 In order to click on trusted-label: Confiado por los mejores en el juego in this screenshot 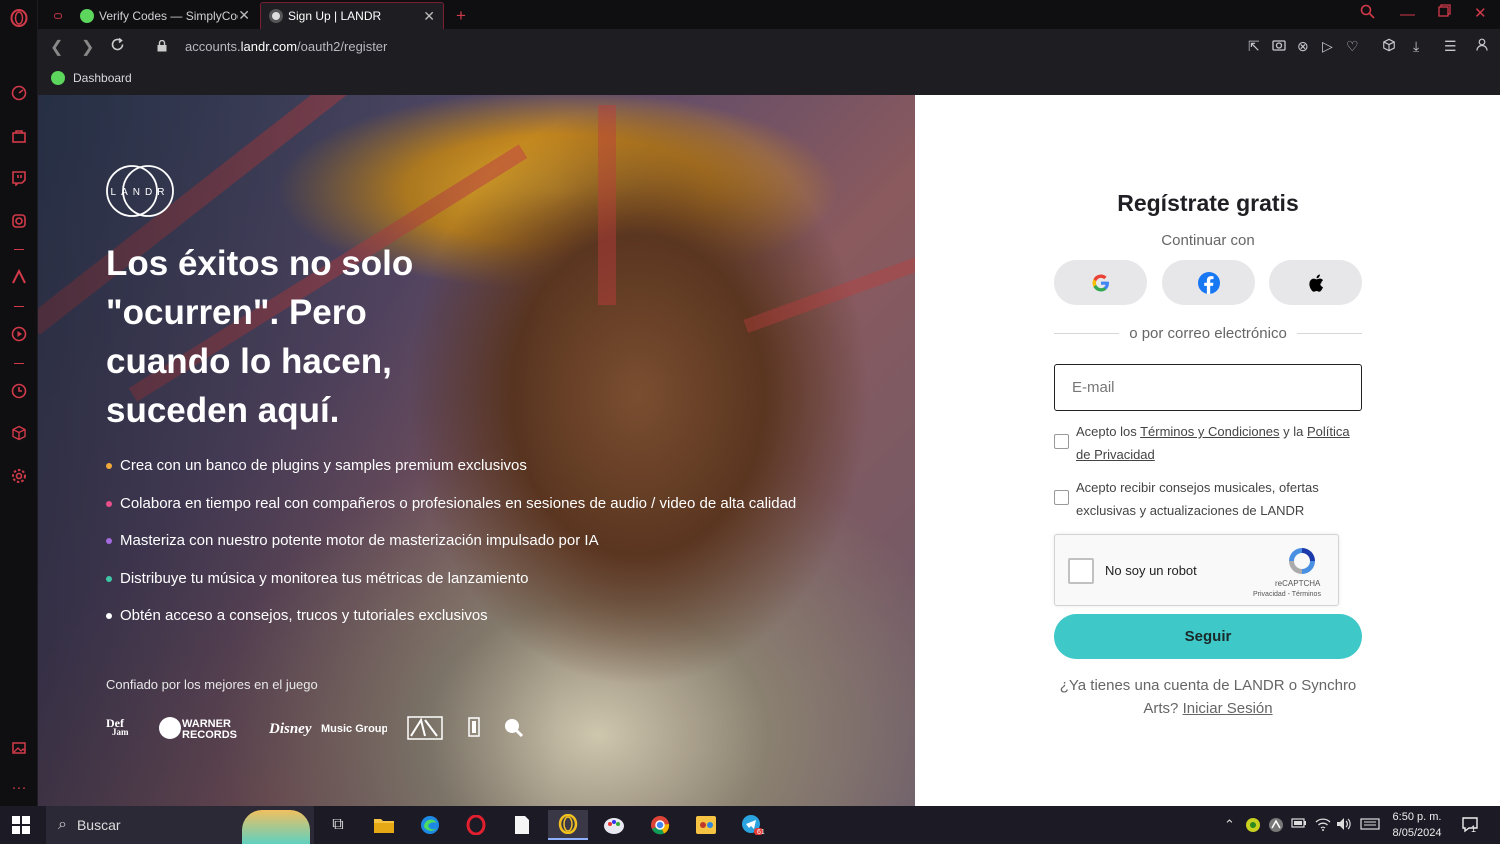, I will do `click(212, 684)`.